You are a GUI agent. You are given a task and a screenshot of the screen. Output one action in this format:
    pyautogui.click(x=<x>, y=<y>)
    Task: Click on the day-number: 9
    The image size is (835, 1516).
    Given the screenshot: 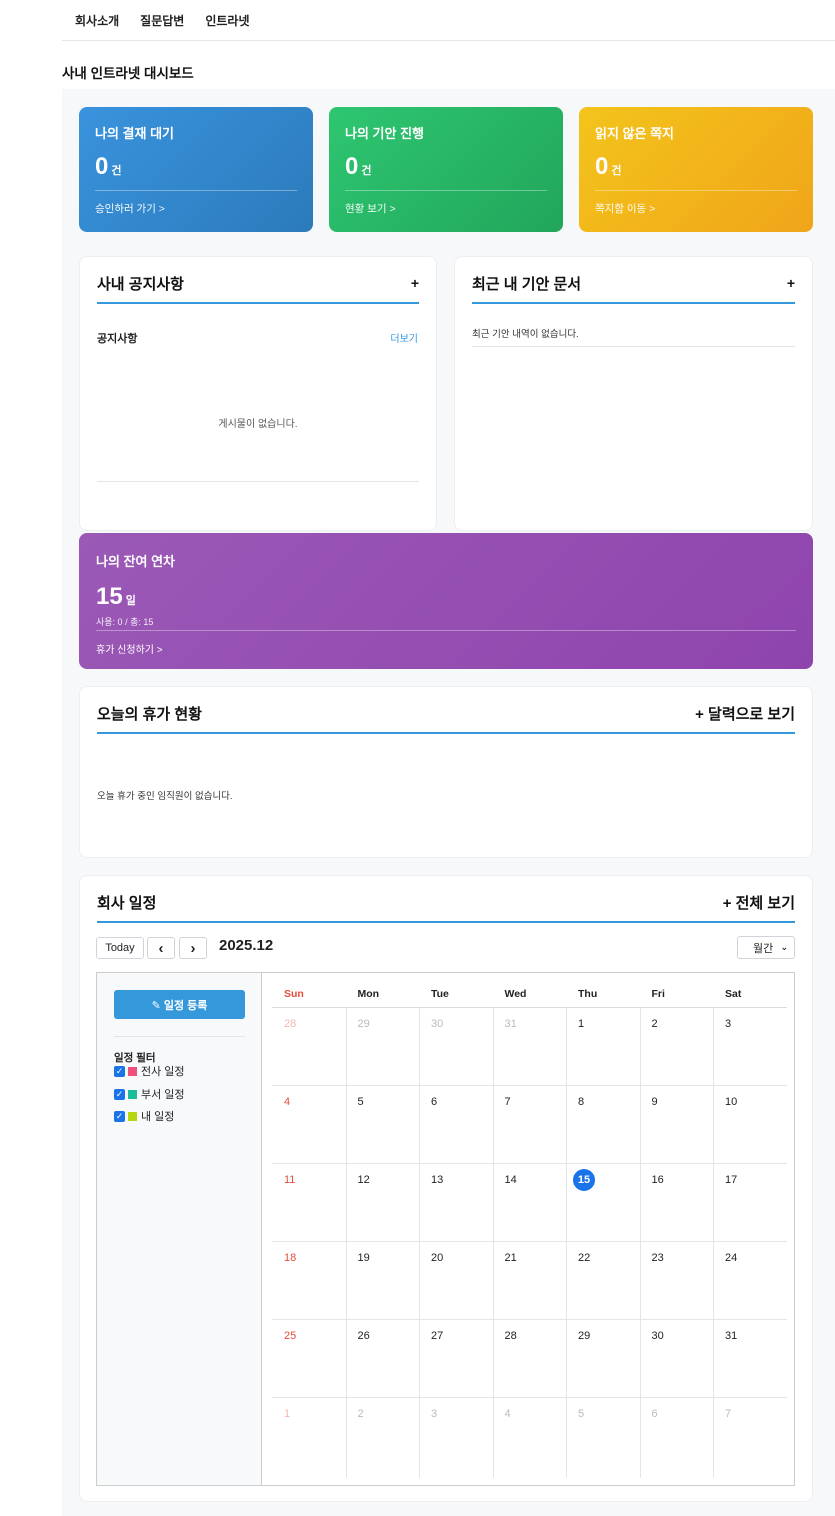 What is the action you would take?
    pyautogui.click(x=654, y=1102)
    